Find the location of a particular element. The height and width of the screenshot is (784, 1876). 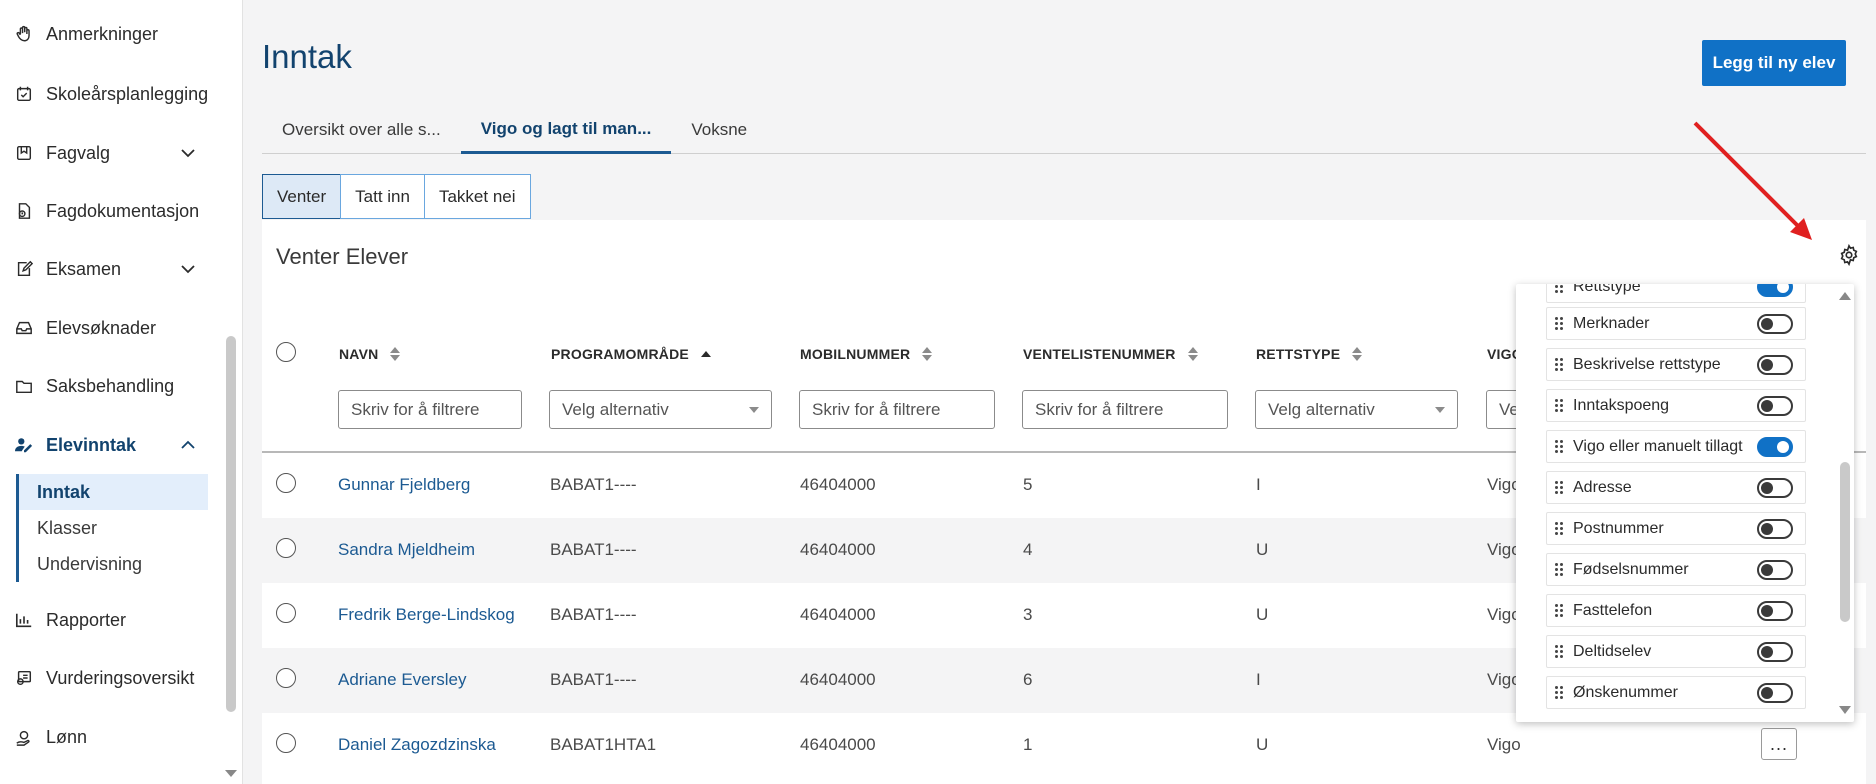

filter-mobilnummer-input: Skriv for å filtrere is located at coordinates (897, 409).